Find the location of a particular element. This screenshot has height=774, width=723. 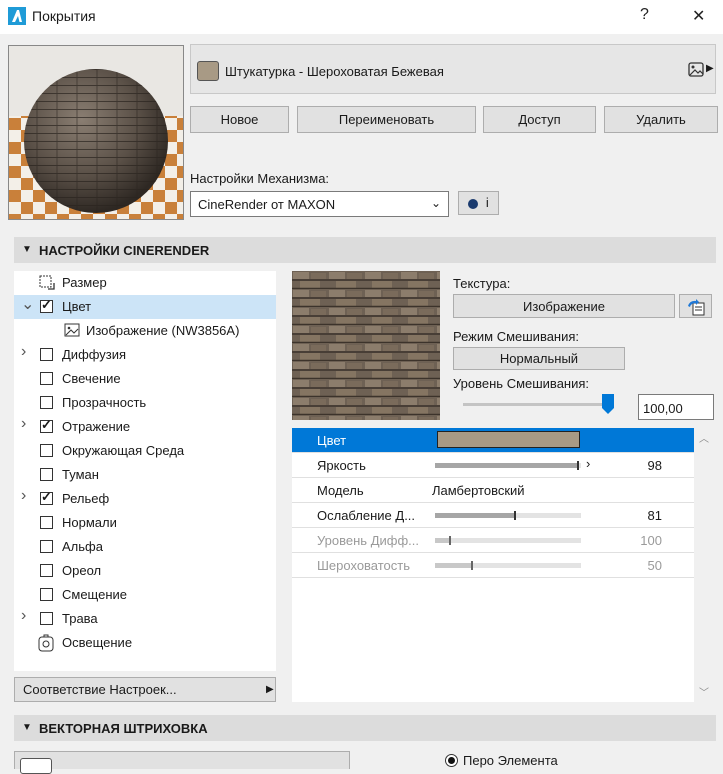

vector-header-label: ВЕКТОРНАЯ ШТРИХОВКА is located at coordinates (123, 728).